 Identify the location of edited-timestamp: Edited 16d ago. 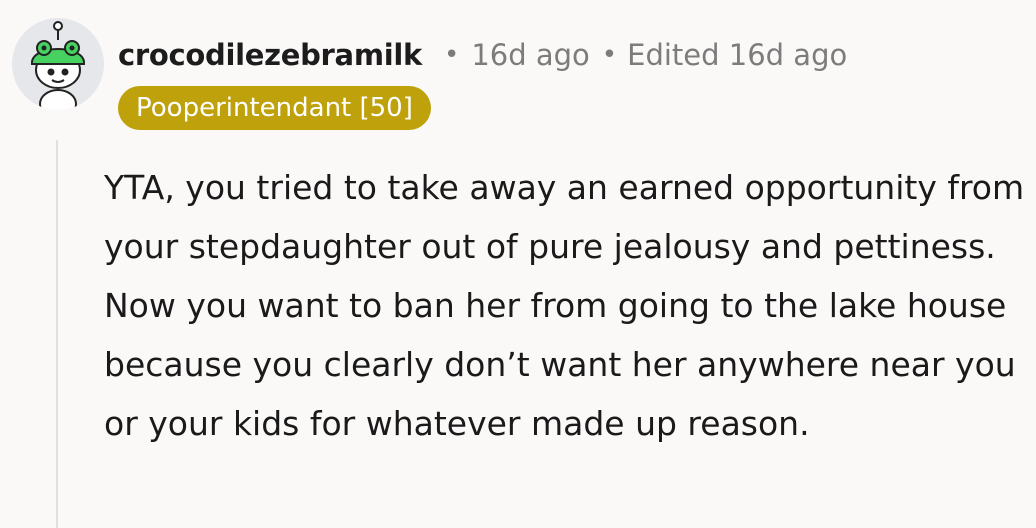
(737, 55).